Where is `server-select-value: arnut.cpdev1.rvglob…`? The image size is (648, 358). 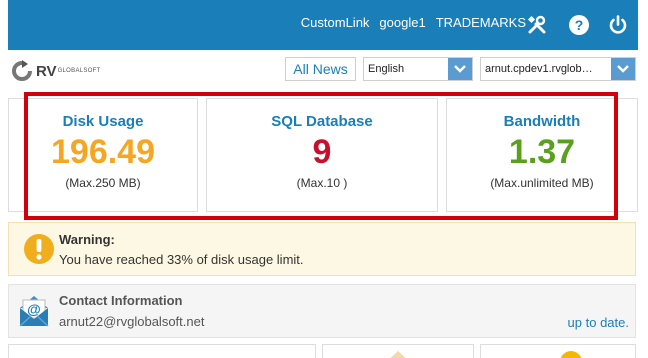 server-select-value: arnut.cpdev1.rvglob… is located at coordinates (539, 69).